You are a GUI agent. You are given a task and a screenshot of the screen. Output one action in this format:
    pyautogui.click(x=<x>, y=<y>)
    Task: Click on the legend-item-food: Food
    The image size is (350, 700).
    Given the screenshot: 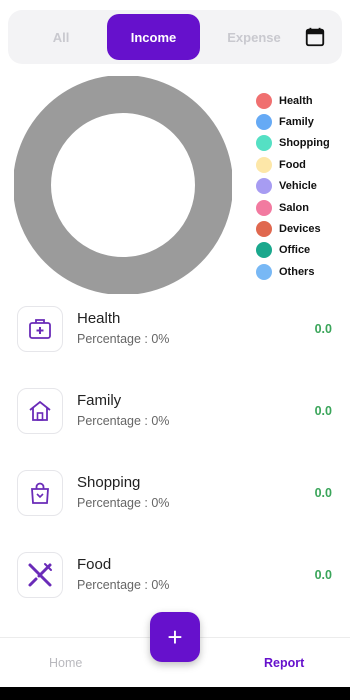 What is the action you would take?
    pyautogui.click(x=293, y=164)
    